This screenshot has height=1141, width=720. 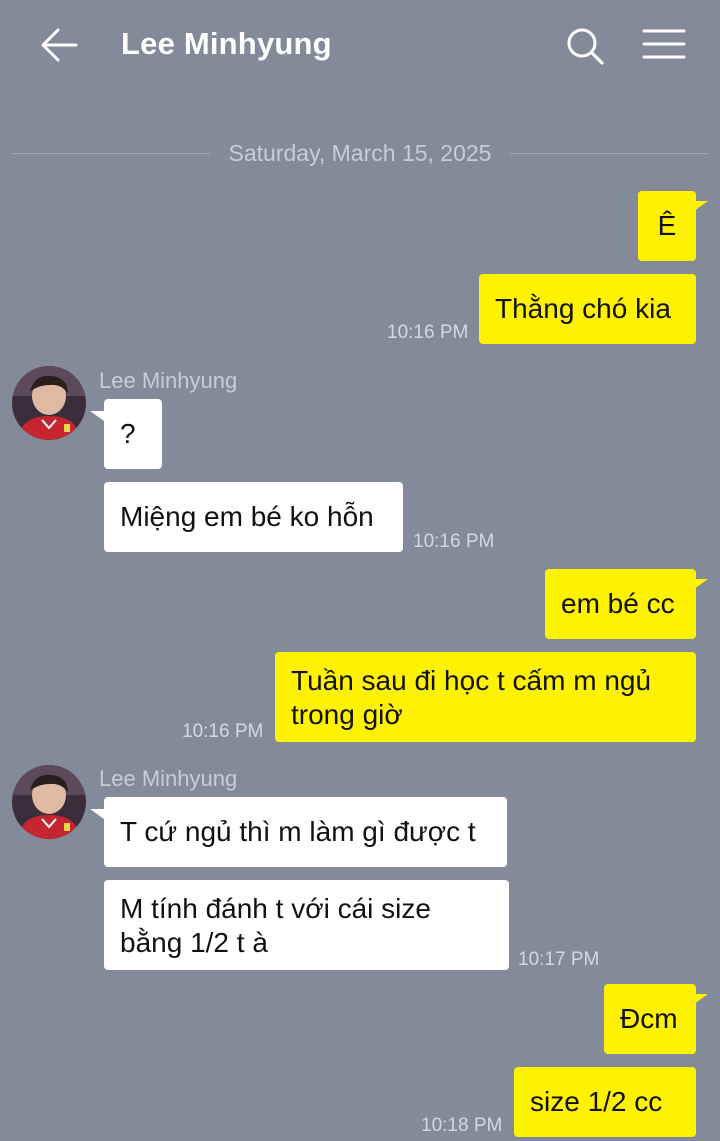 I want to click on message-text: Thằng chó kia, so click(x=583, y=308).